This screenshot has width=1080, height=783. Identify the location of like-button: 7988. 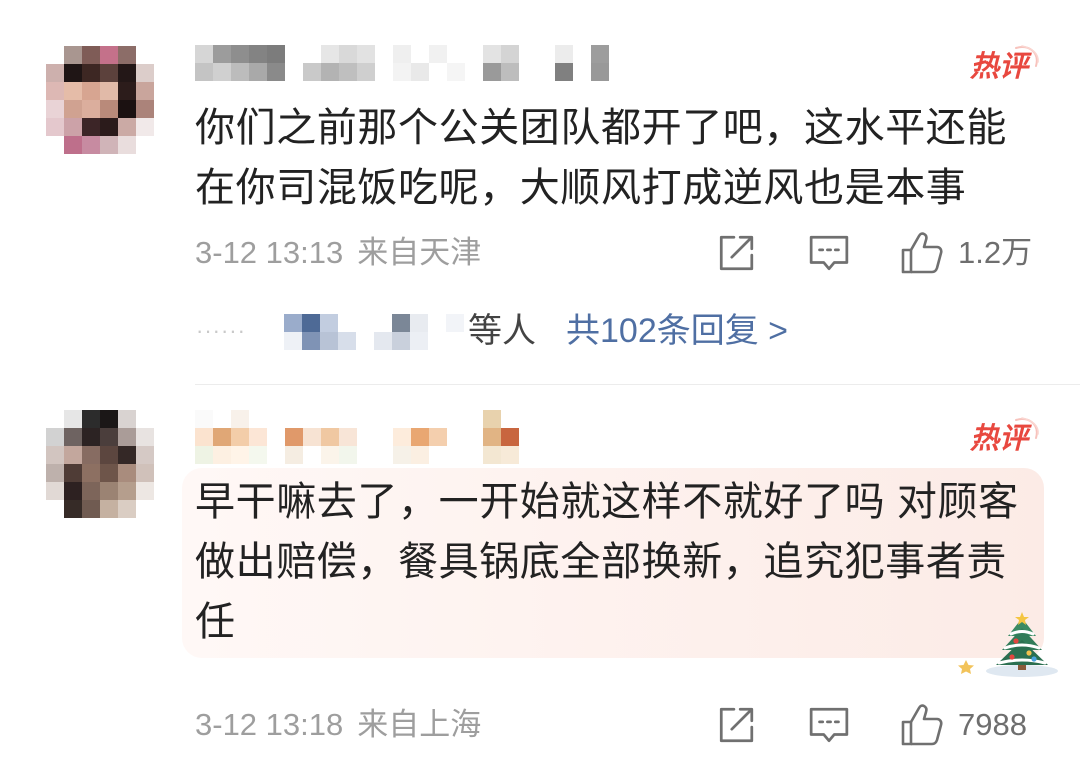
(963, 725).